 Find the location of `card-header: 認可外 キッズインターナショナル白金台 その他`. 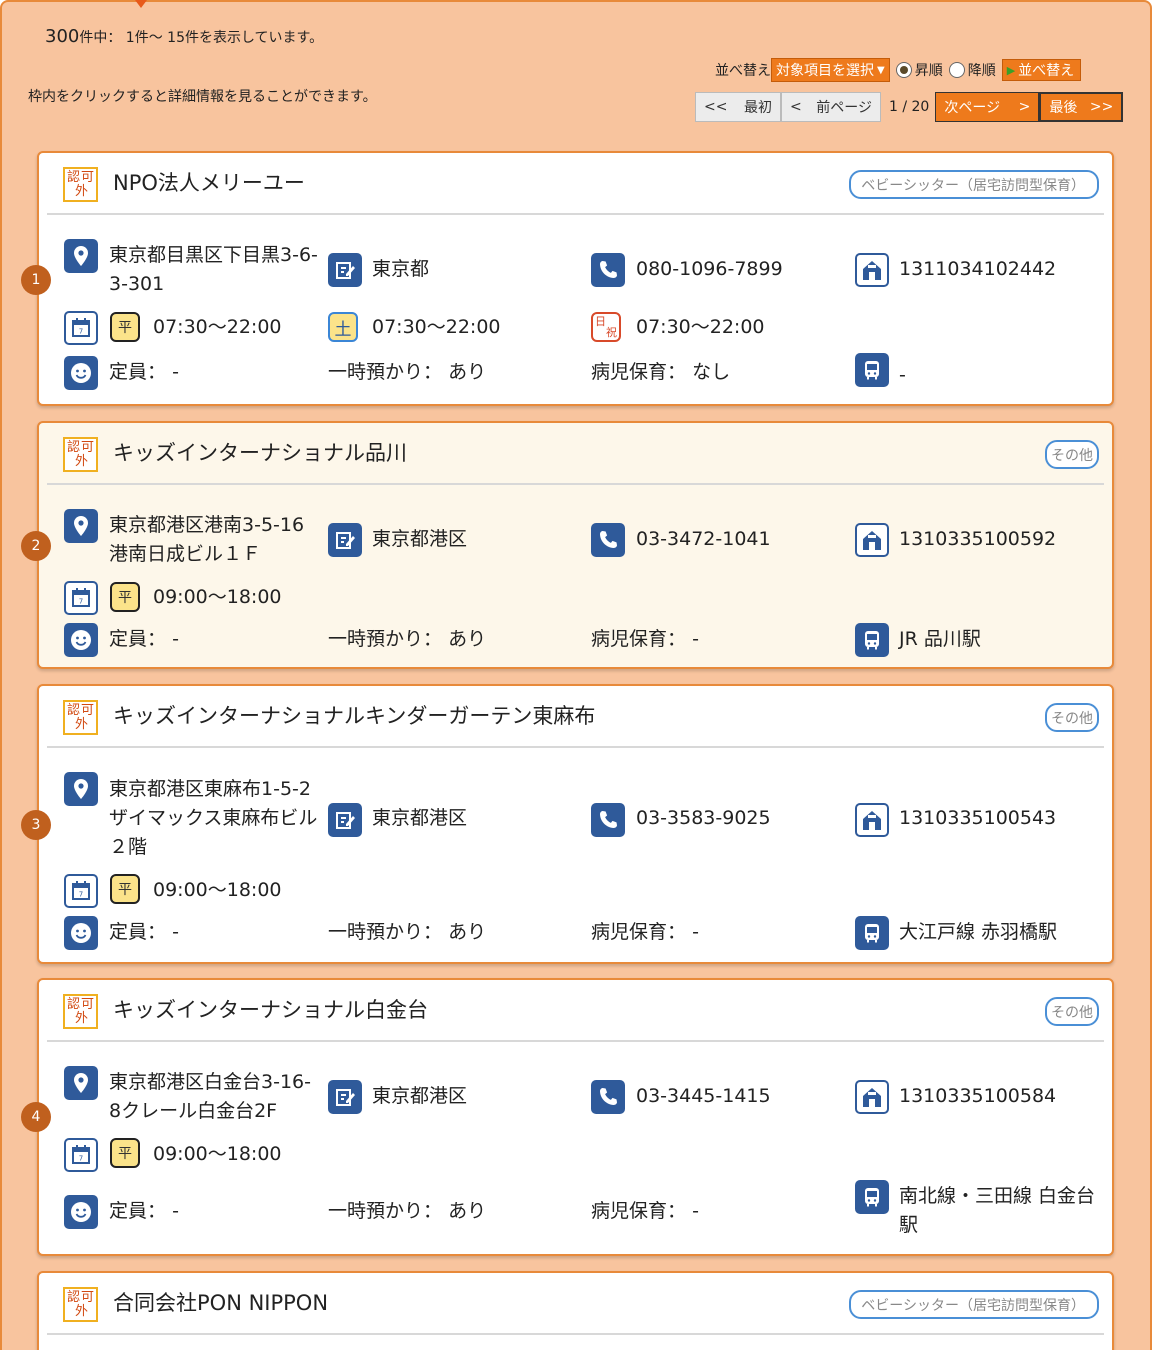

card-header: 認可外 キッズインターナショナル白金台 その他 is located at coordinates (575, 1011).